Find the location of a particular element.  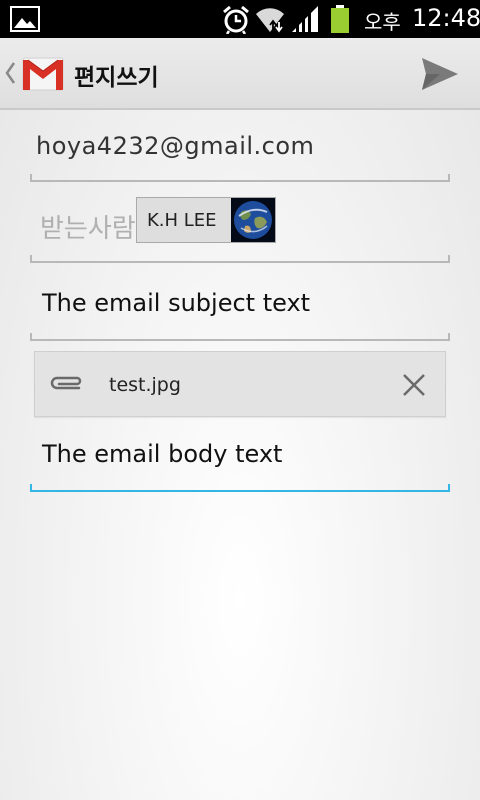

contact-avatar is located at coordinates (253, 220).